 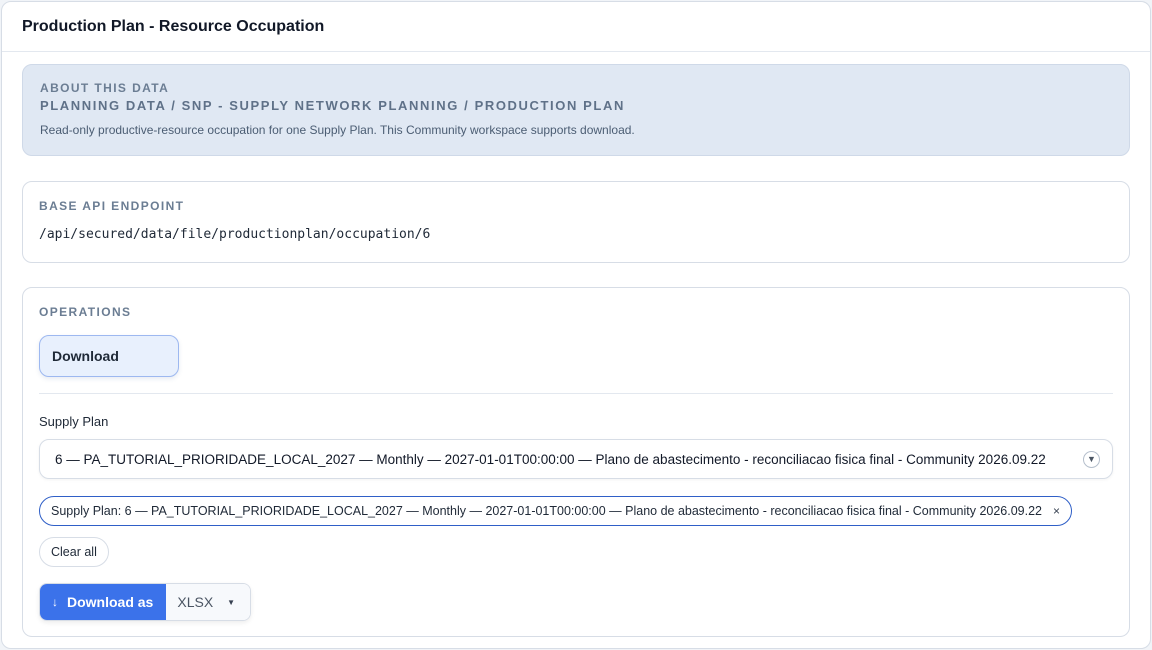 I want to click on download-arrow-icon: ↓, so click(x=55, y=602).